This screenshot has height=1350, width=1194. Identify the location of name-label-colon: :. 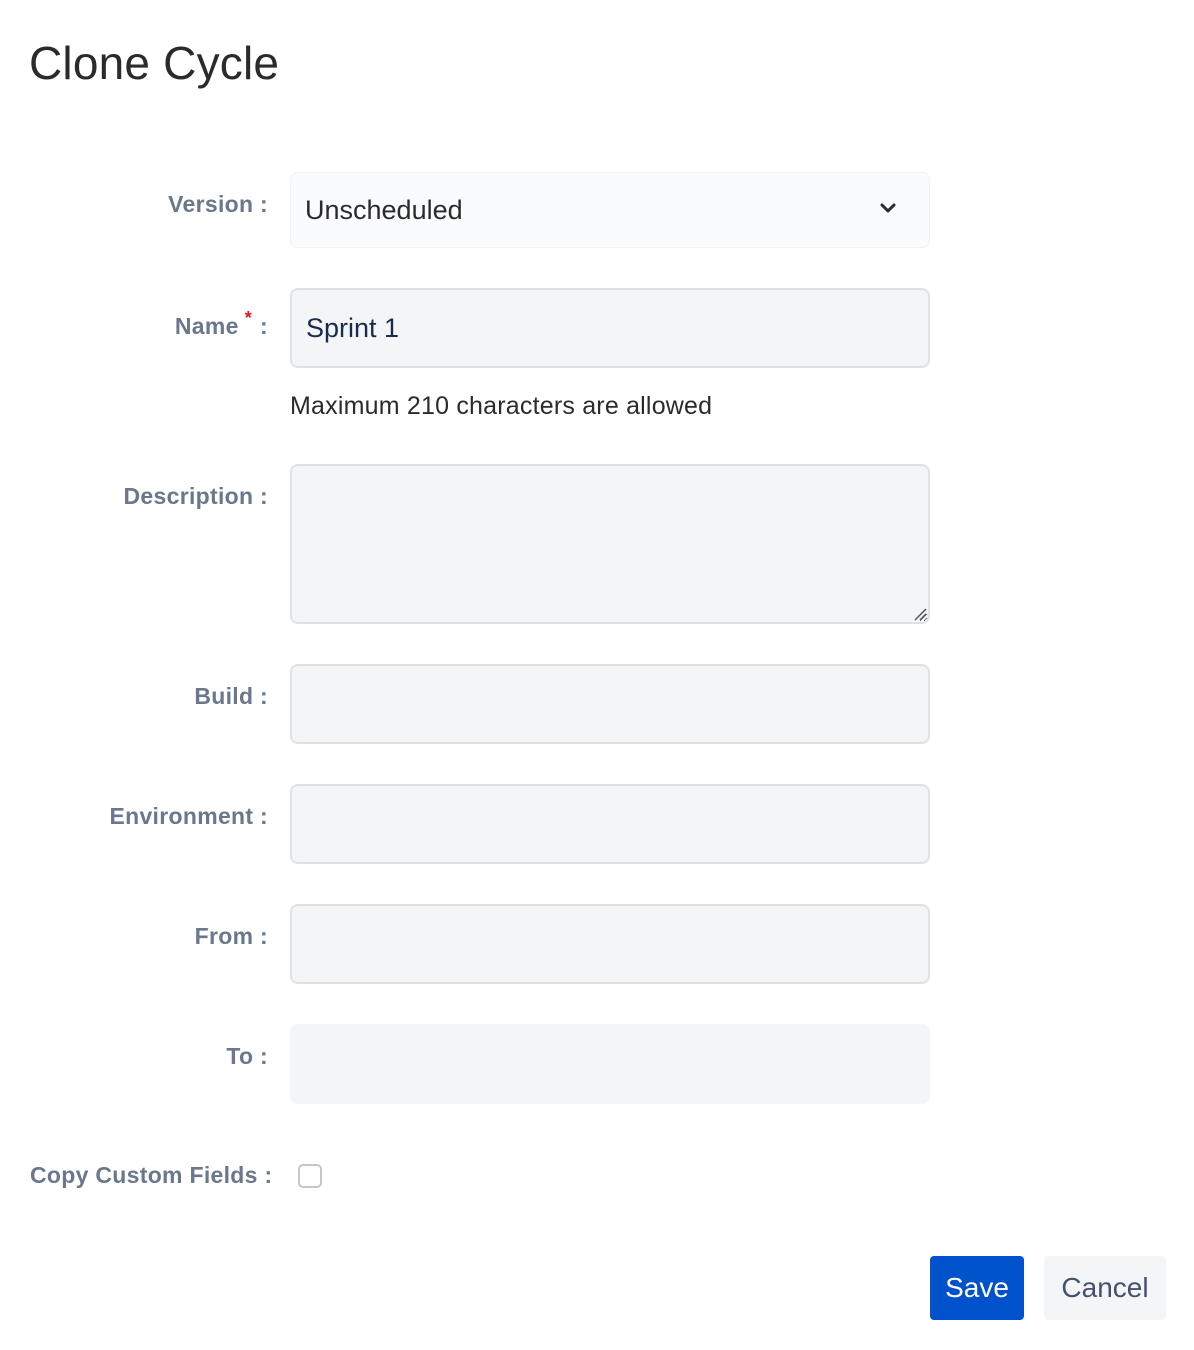
(264, 326).